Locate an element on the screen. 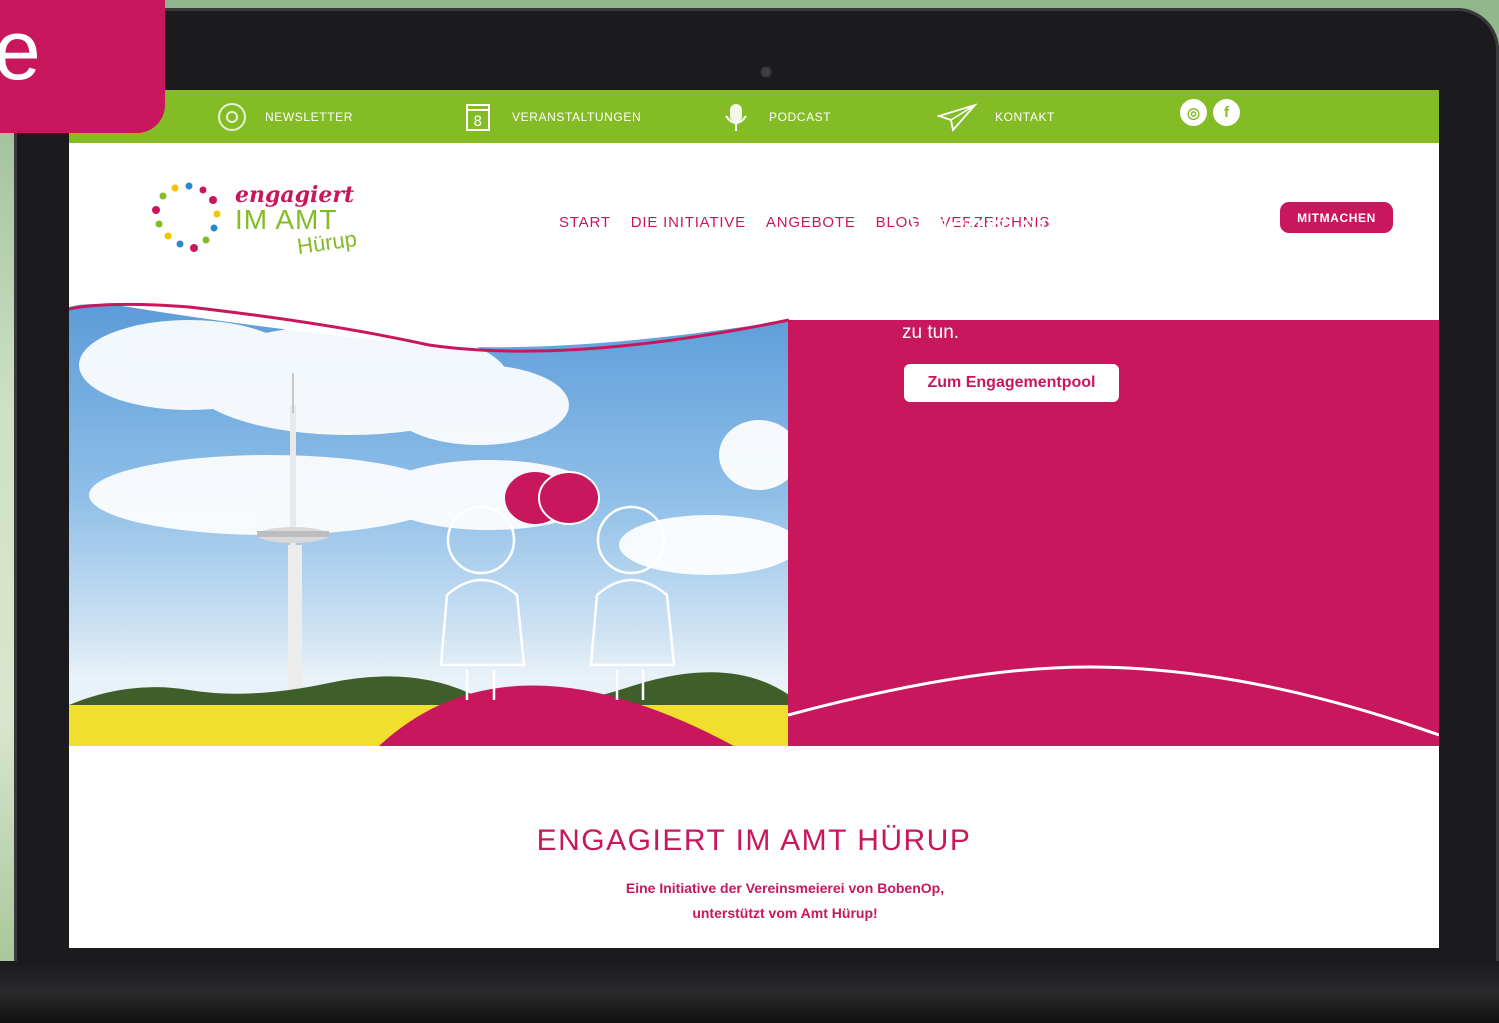 Image resolution: width=1499 pixels, height=1023 pixels. nav-die-initiative: DIE INITIATIVE is located at coordinates (688, 222).